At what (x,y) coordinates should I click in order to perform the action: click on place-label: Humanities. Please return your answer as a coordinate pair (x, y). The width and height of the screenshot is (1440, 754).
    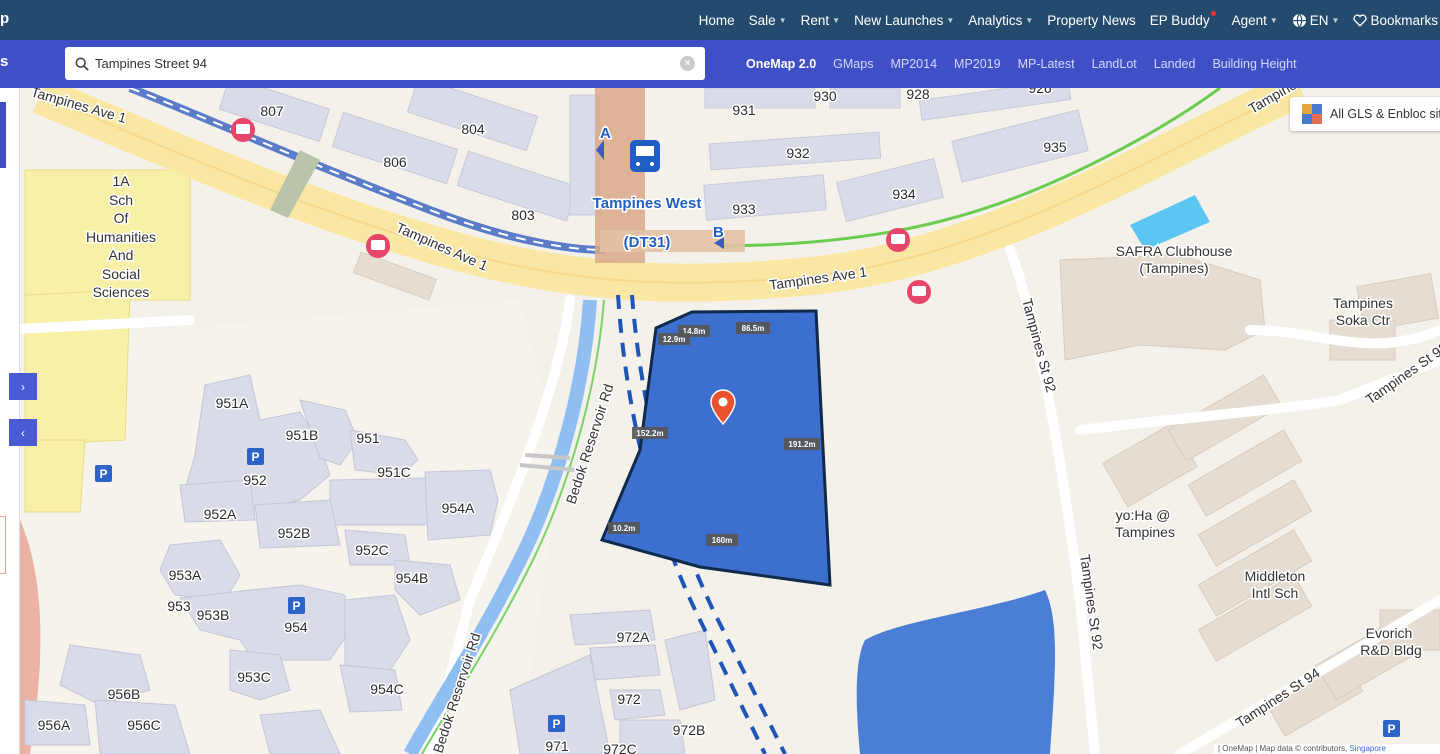
    Looking at the image, I should click on (121, 237).